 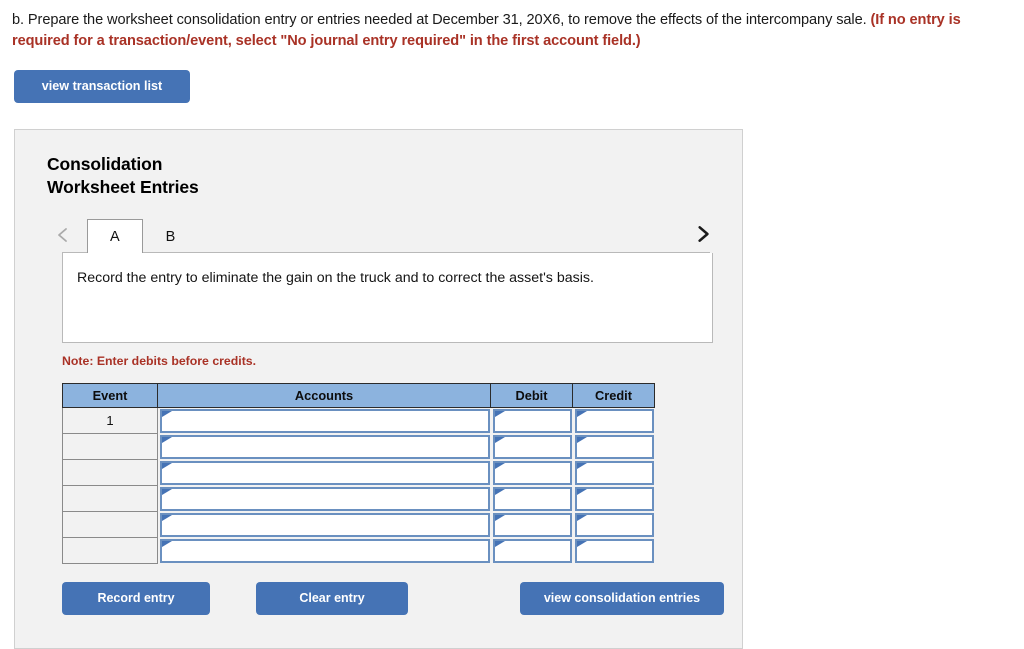 I want to click on tab-b: B, so click(x=171, y=236).